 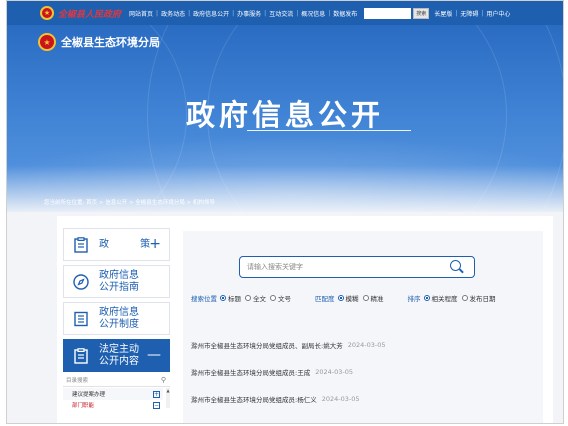 What do you see at coordinates (173, 13) in the screenshot?
I see `nav-news: 政务动态` at bounding box center [173, 13].